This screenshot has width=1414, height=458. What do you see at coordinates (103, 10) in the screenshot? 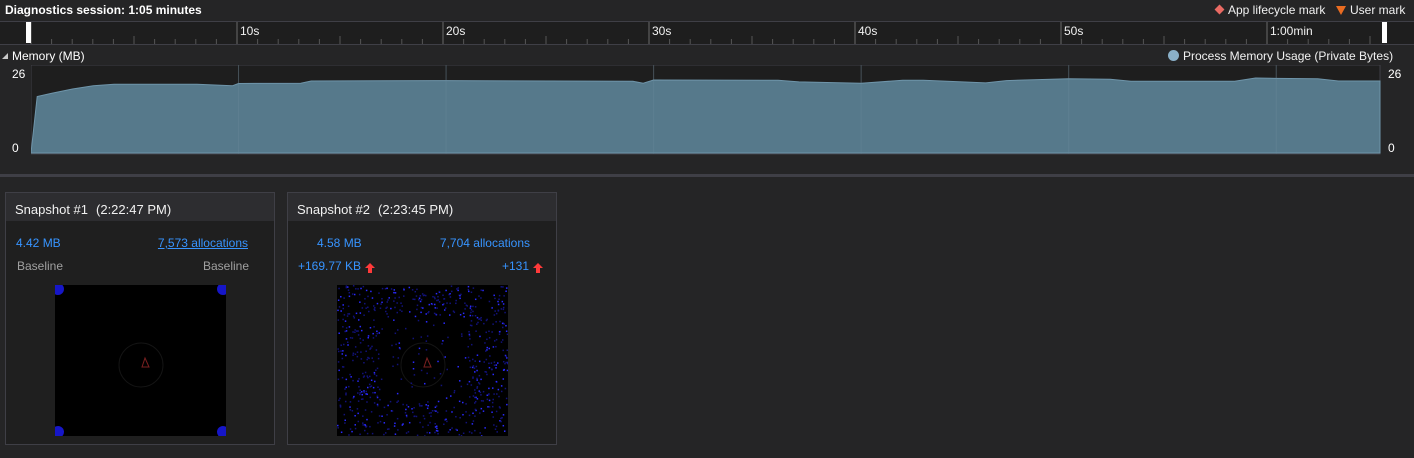
I see `session-title: Diagnostics session: 1:05 minutes` at bounding box center [103, 10].